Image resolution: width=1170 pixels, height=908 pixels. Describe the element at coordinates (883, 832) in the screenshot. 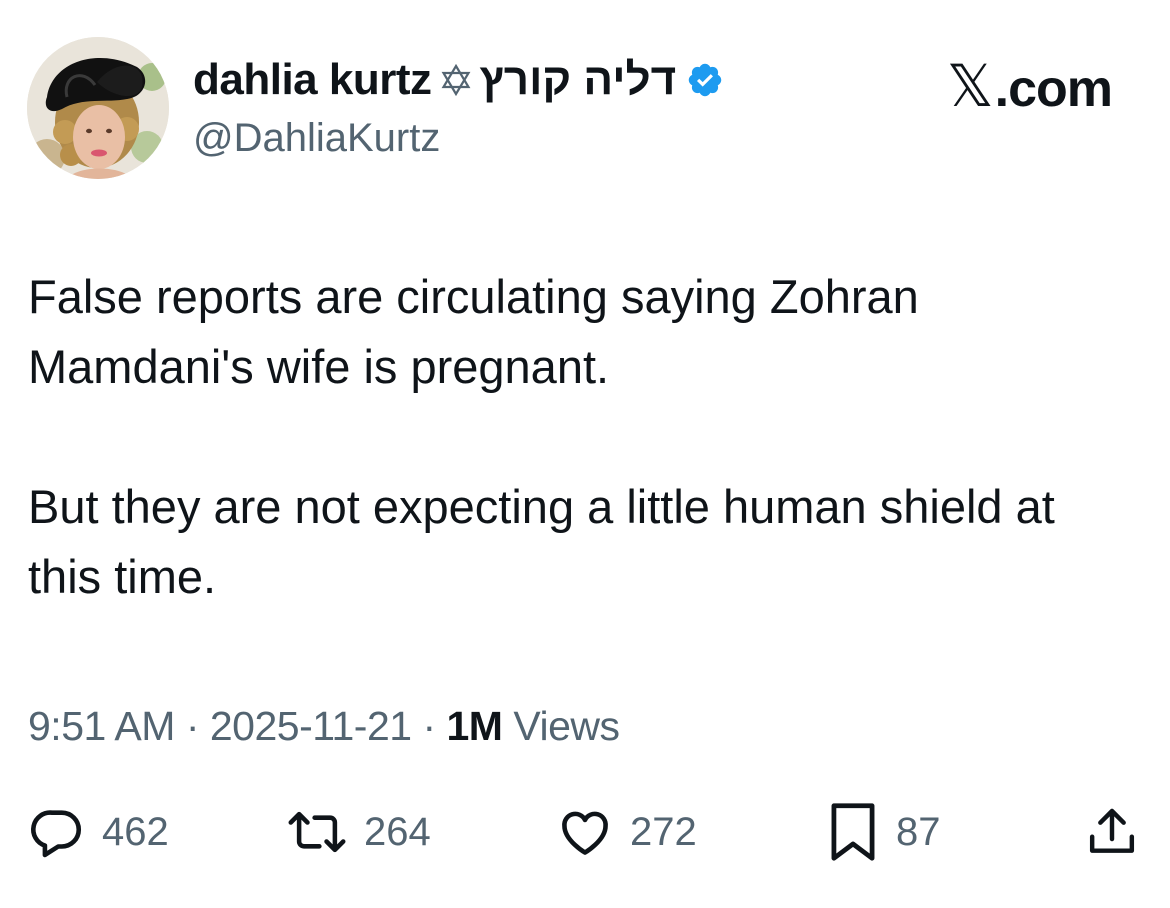

I see `bookmark-button: 87` at that location.